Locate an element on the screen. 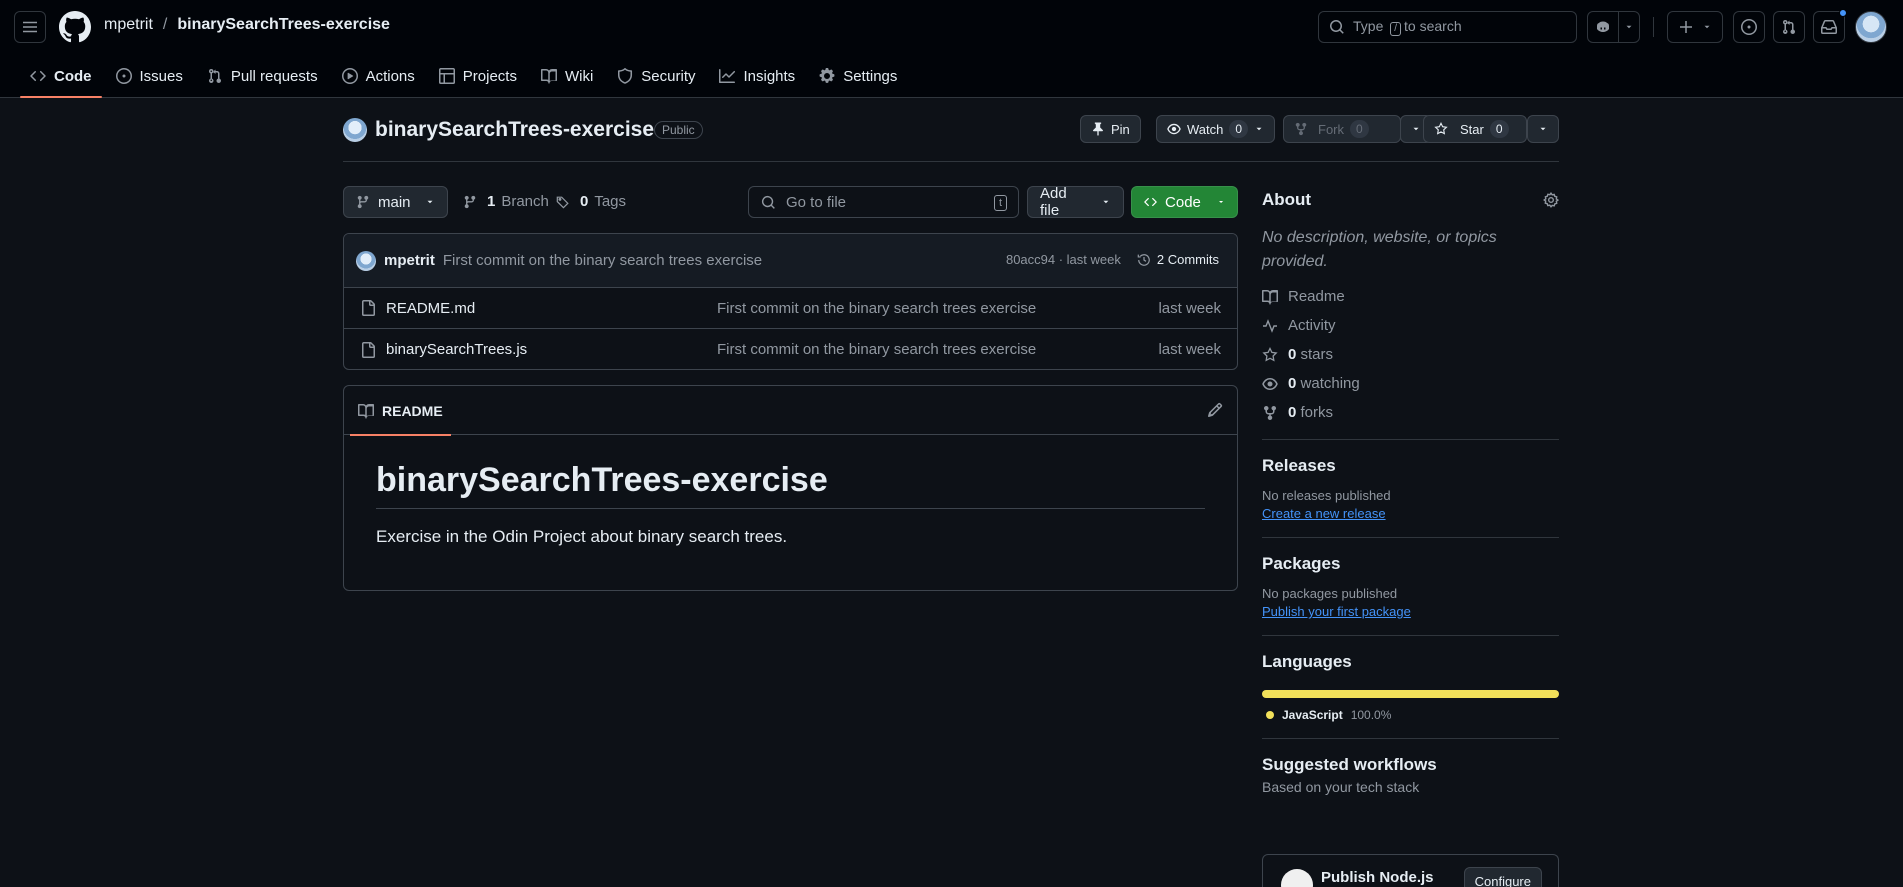 This screenshot has height=887, width=1903. commits-history-link: 2 Commits is located at coordinates (1178, 259).